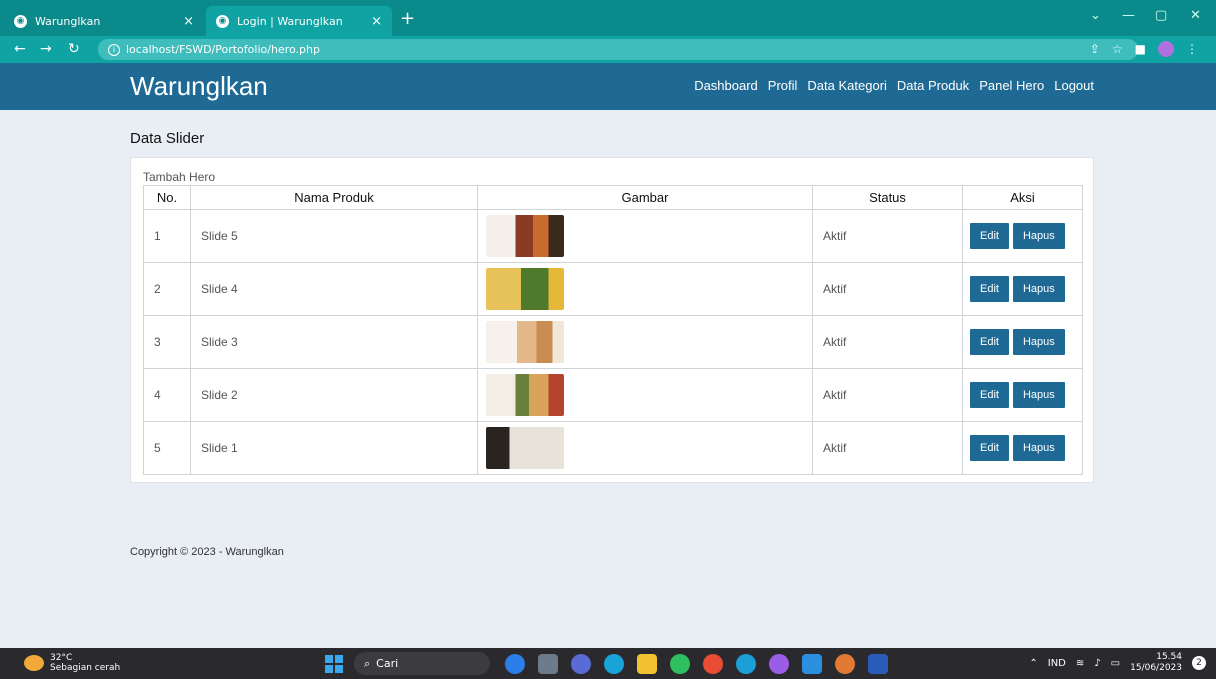  I want to click on reload-icon: ↻, so click(74, 49).